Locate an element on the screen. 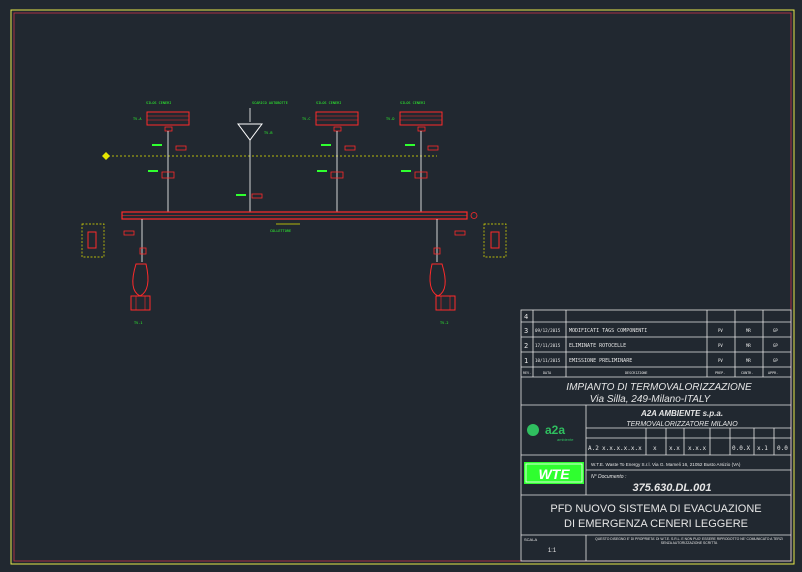 Image resolution: width=802 pixels, height=572 pixels. rev-header-rev: REV. is located at coordinates (527, 373).